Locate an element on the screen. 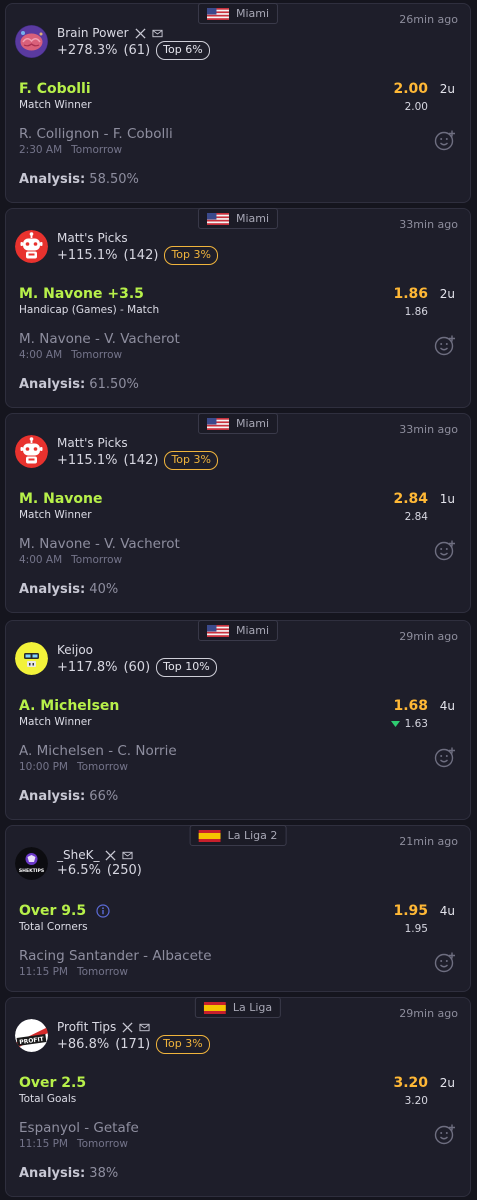 This screenshot has height=1200, width=477. match-name: A. Michelsen - C. Norrie is located at coordinates (98, 751).